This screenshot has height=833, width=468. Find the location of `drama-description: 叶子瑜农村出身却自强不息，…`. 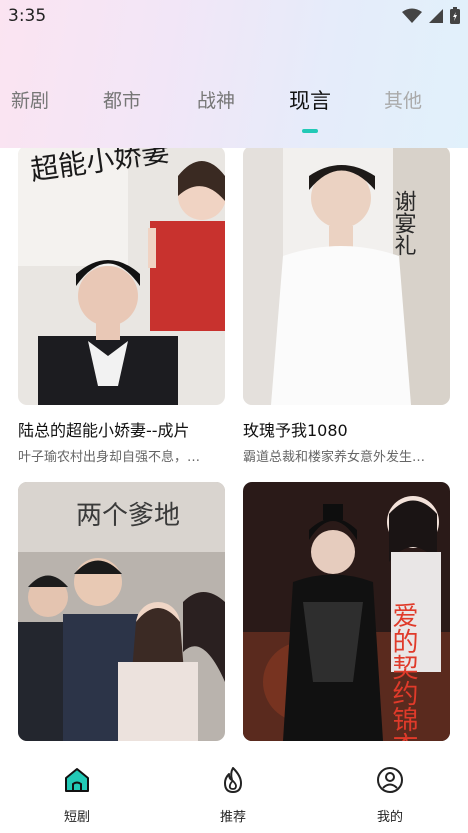

drama-description: 叶子瑜农村出身却自强不息，… is located at coordinates (109, 457).